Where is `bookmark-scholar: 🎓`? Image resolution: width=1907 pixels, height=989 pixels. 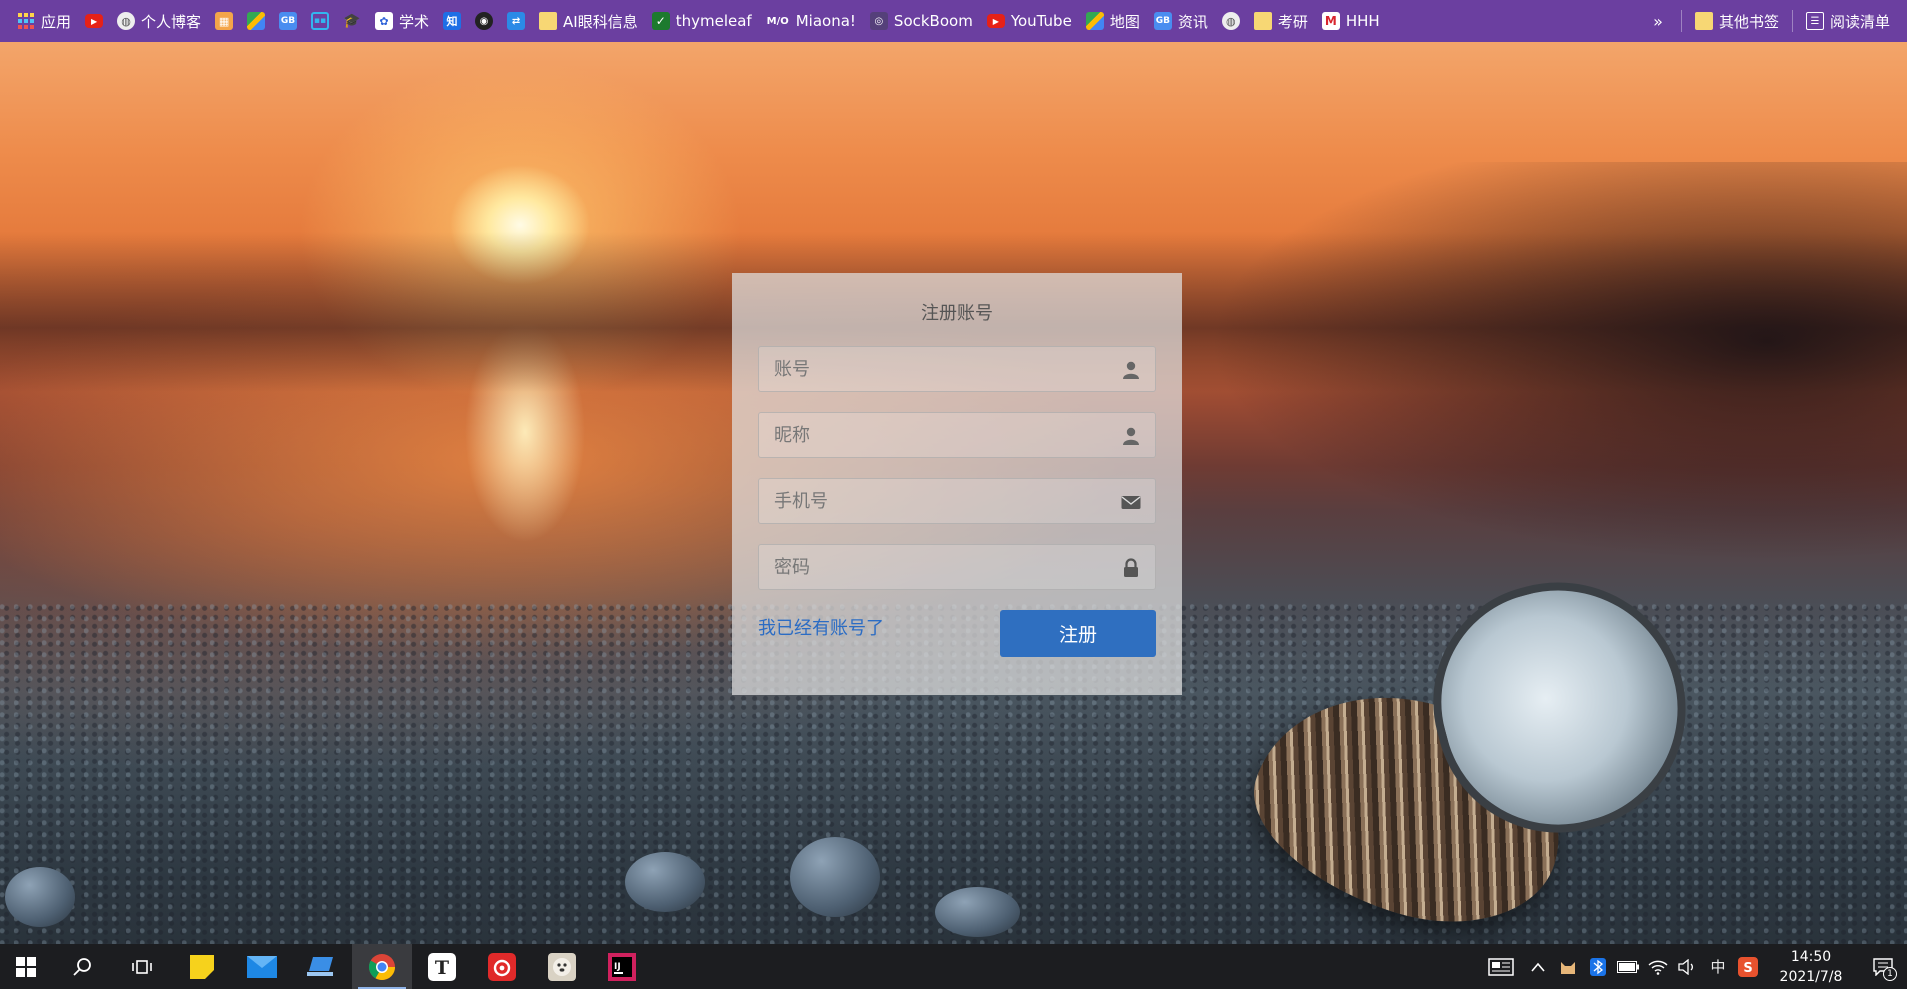
bookmark-scholar: 🎓 is located at coordinates (352, 21).